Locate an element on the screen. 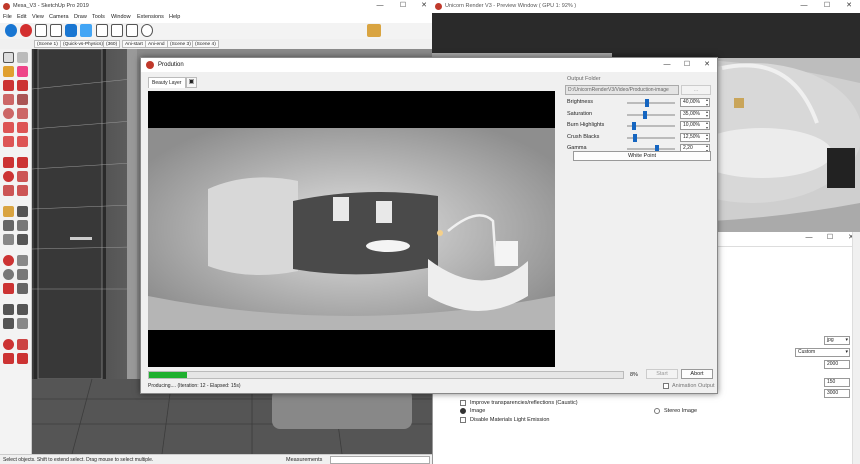  tab-beauty-layer: Beauty Layer is located at coordinates (167, 82).